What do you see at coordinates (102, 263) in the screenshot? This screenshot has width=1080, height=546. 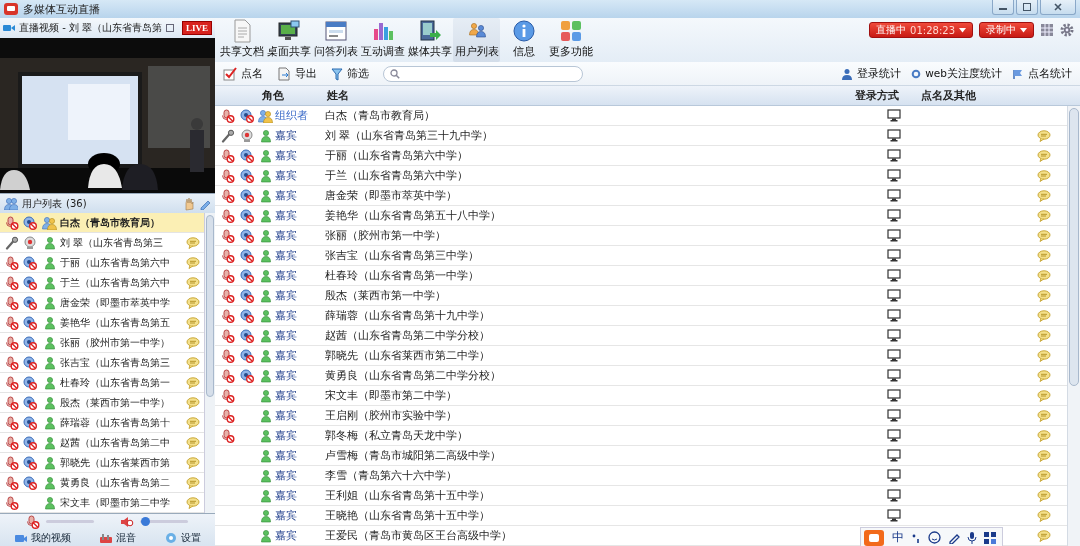 I see `user-list-item: 于丽（山东省青岛第六中` at bounding box center [102, 263].